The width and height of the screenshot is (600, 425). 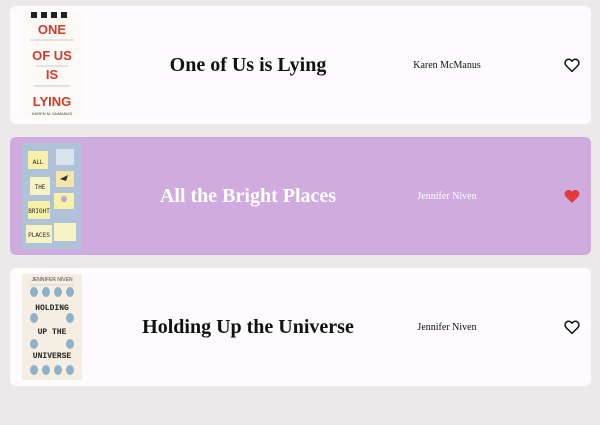 I want to click on cover-title-line: IS, so click(x=52, y=74).